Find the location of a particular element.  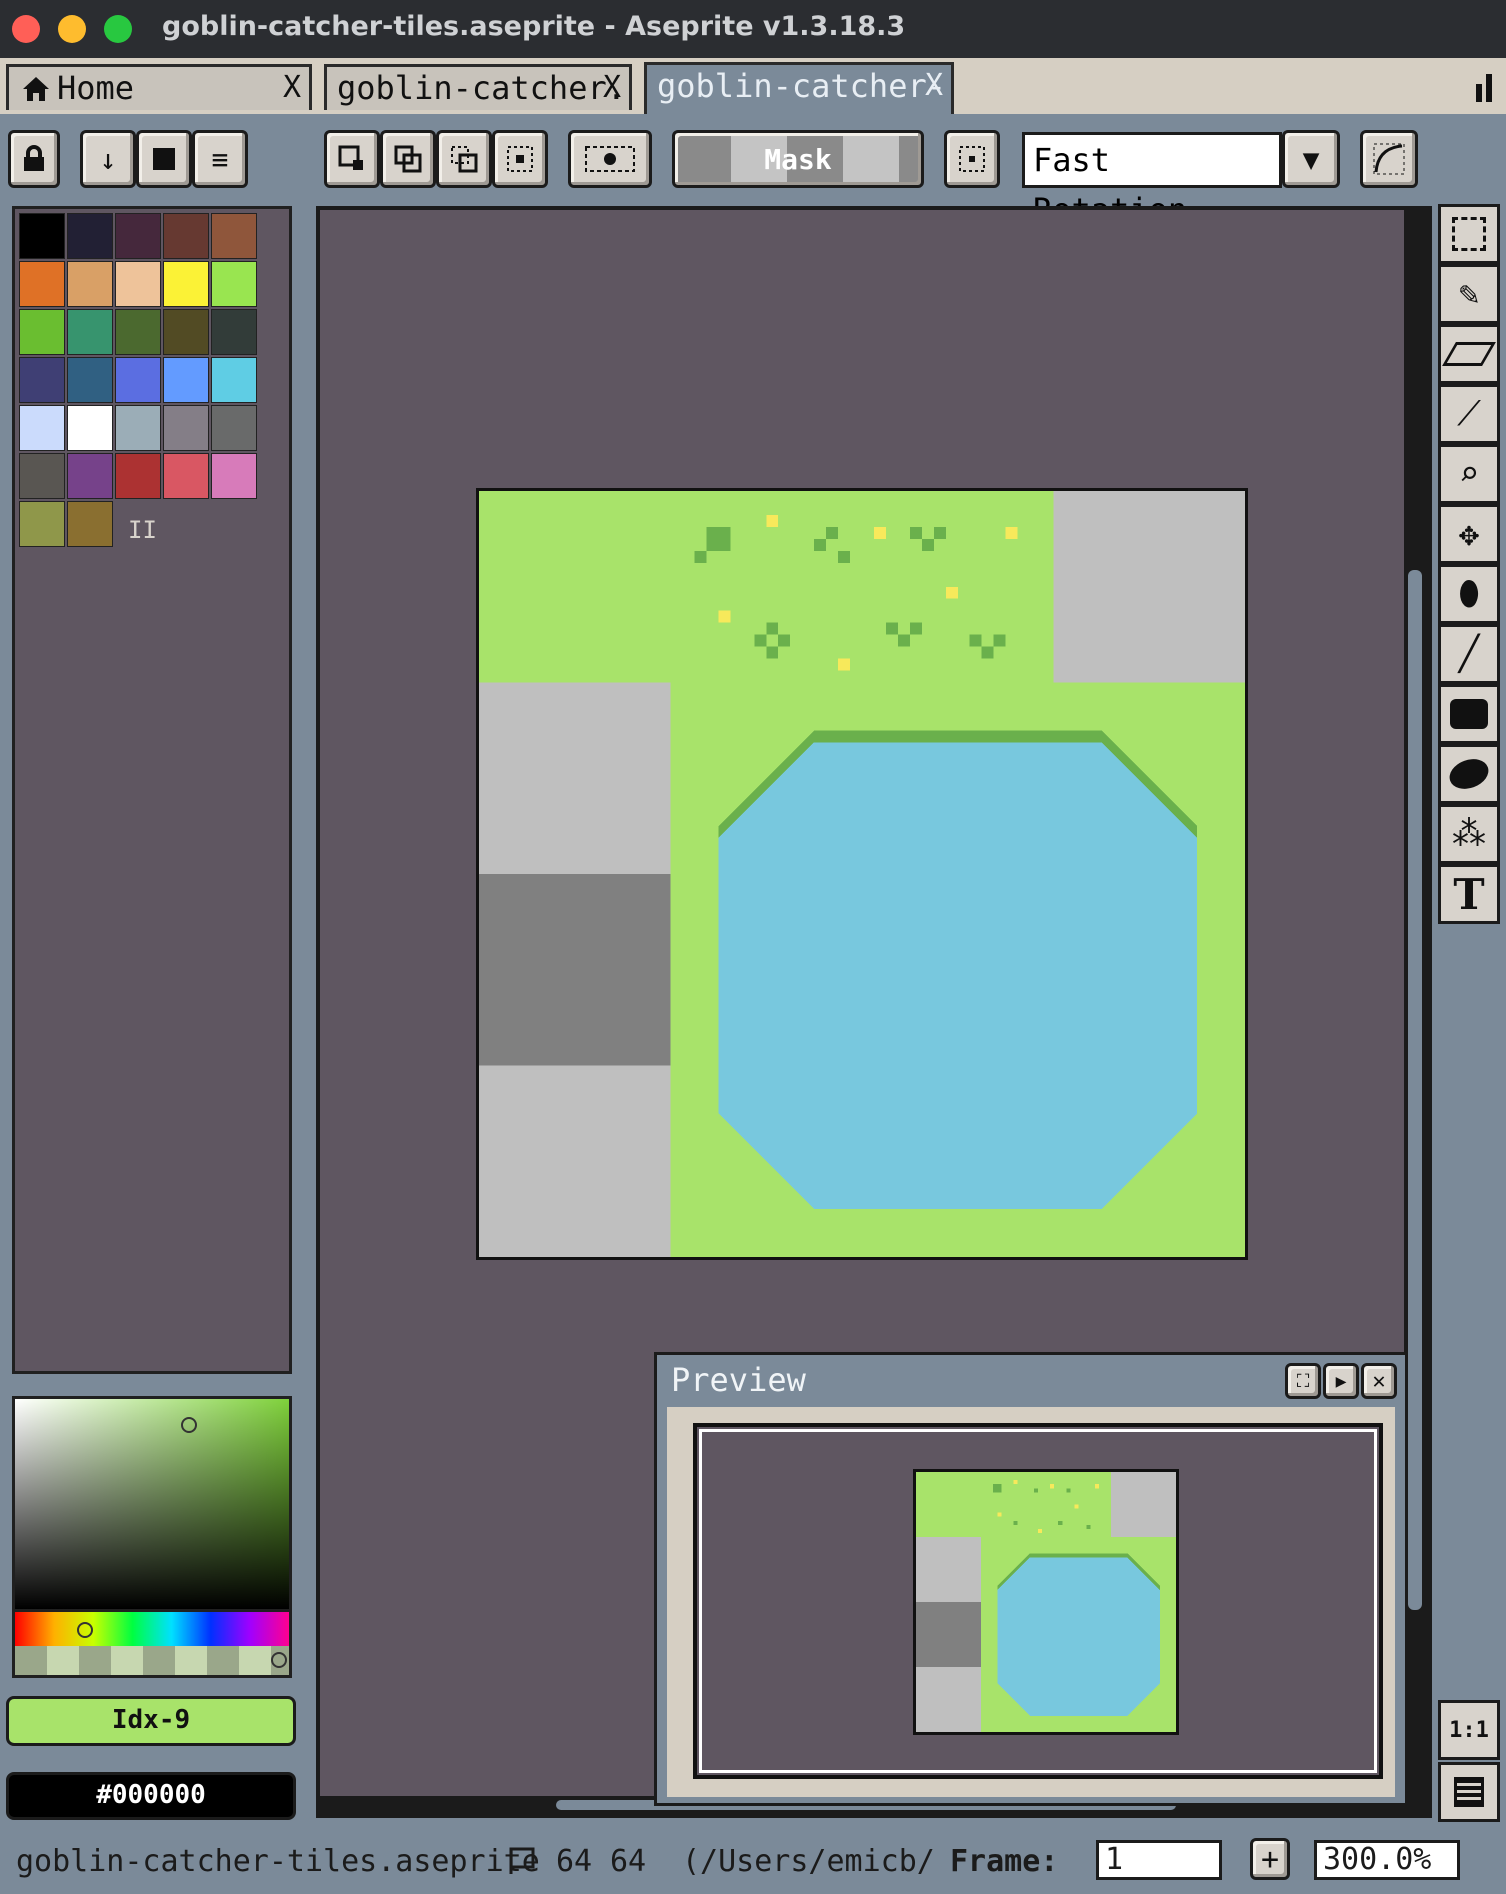

eyedropper-tool-button: ⟋ is located at coordinates (1469, 414).